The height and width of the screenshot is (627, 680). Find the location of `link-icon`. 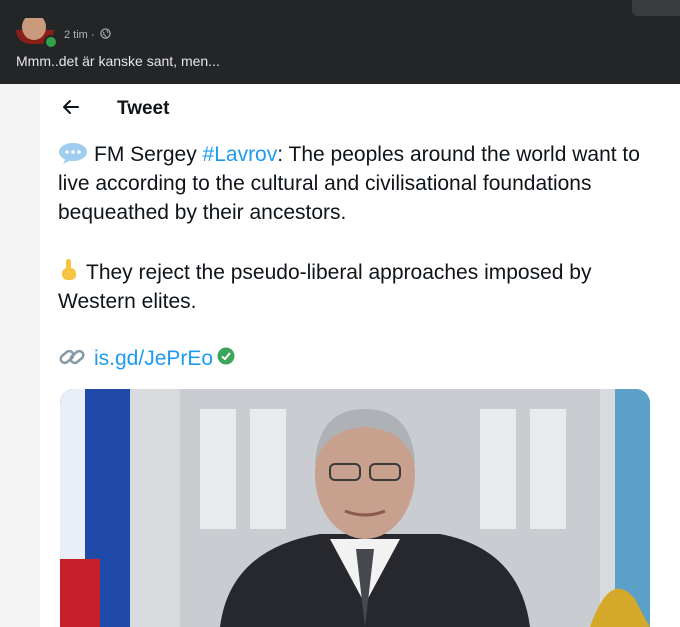

link-icon is located at coordinates (72, 358).